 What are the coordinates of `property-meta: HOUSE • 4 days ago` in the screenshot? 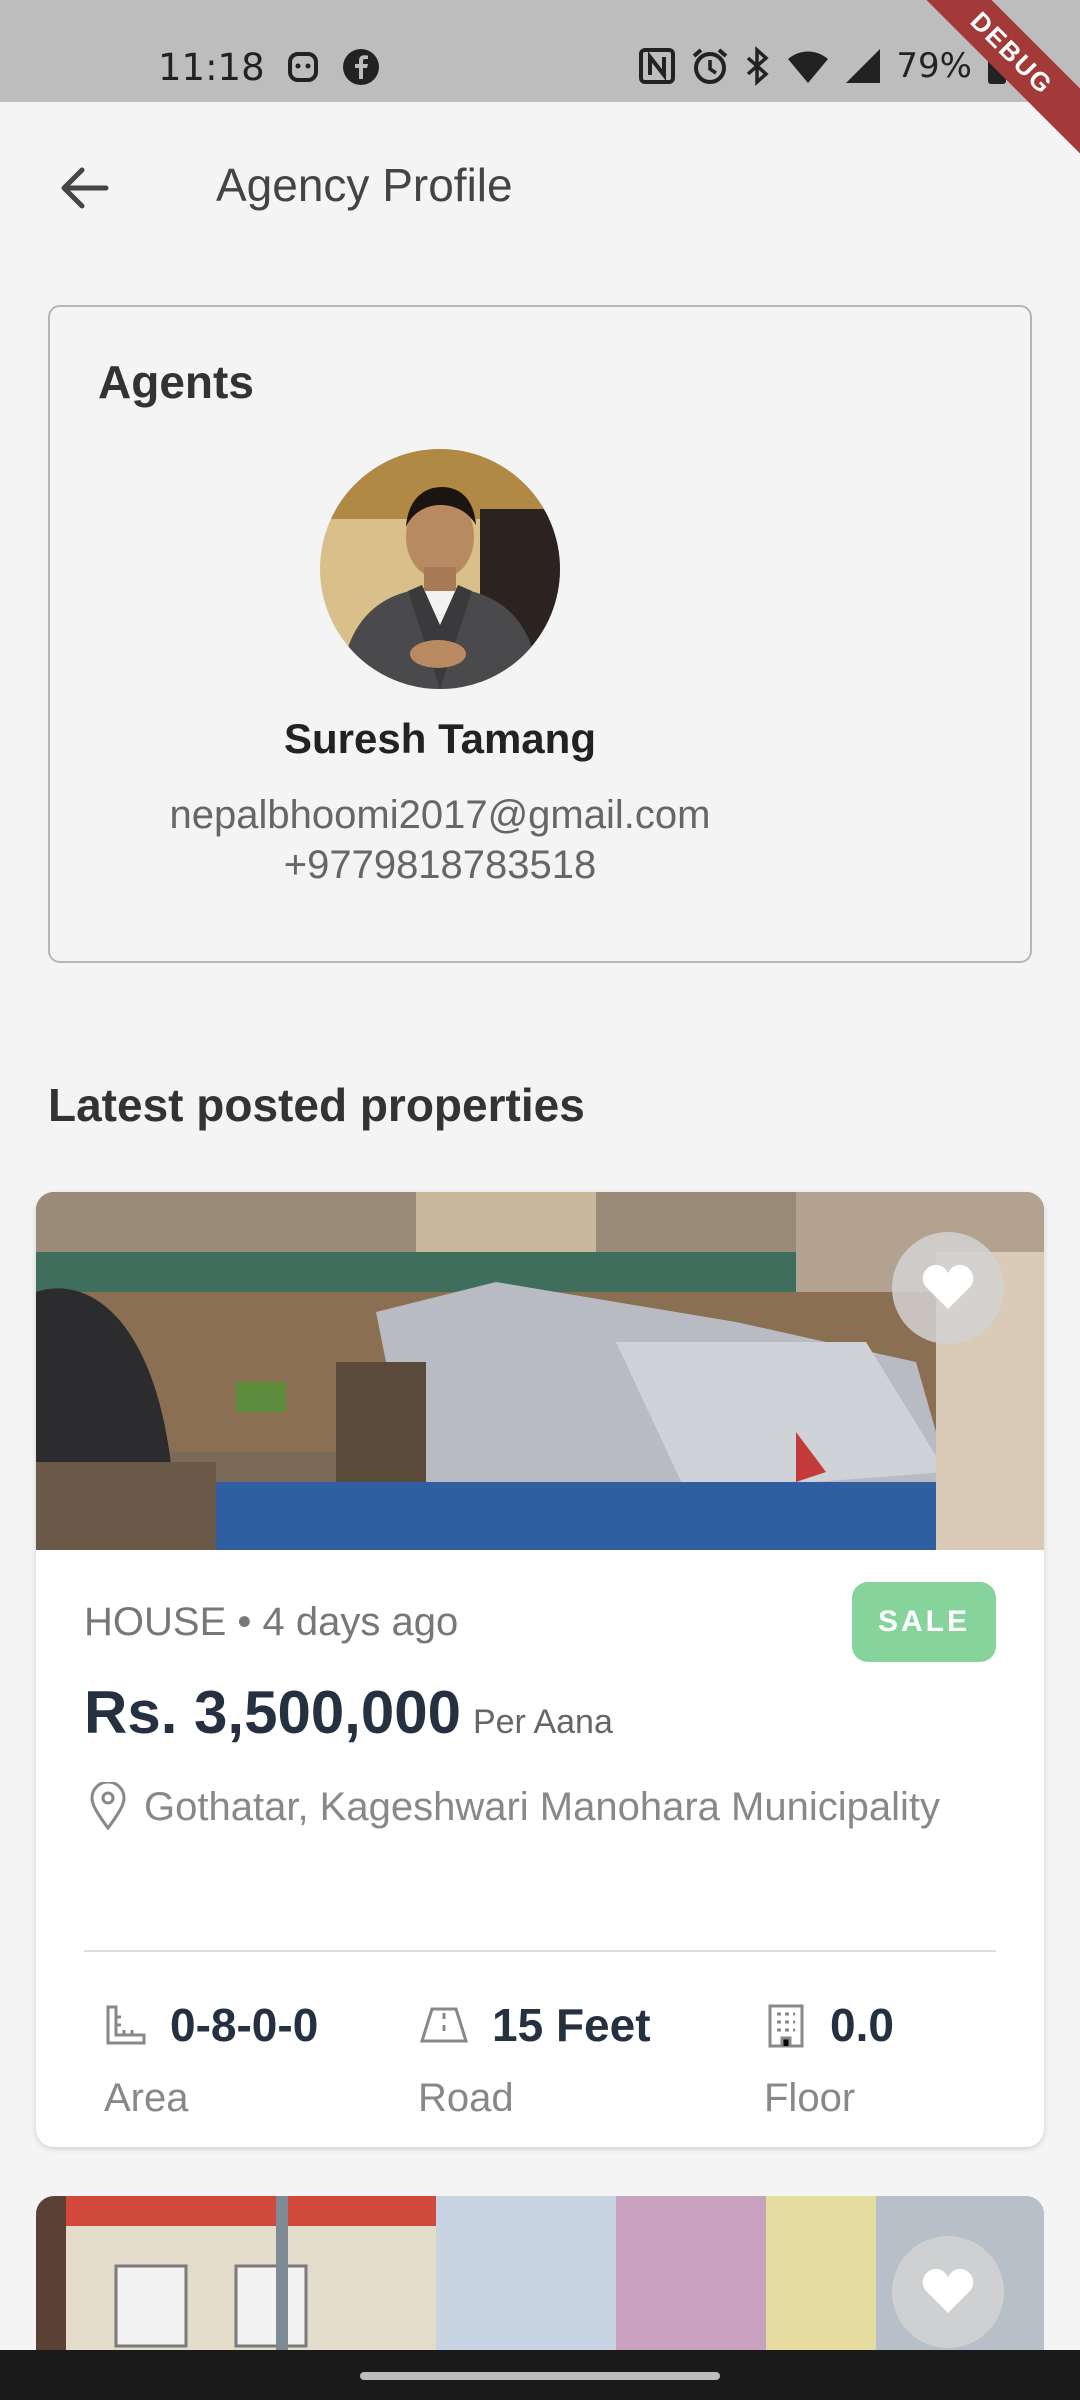 It's located at (271, 1622).